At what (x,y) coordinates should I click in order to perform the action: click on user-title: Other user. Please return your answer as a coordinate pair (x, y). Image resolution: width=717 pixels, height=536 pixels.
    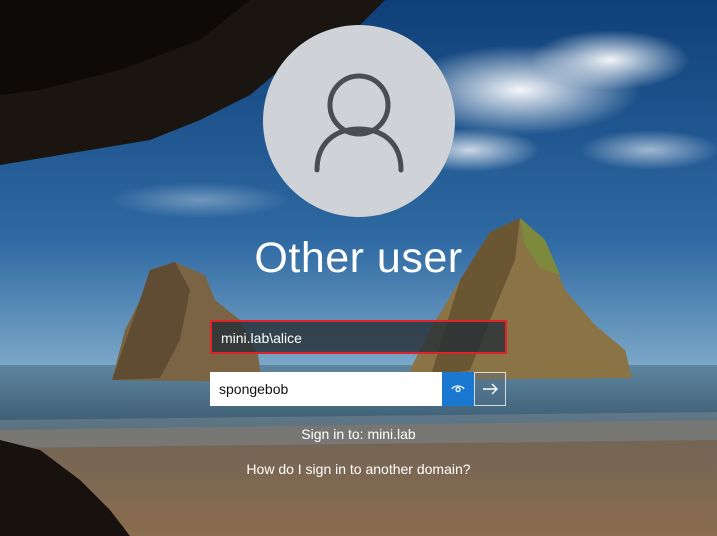
    Looking at the image, I should click on (358, 258).